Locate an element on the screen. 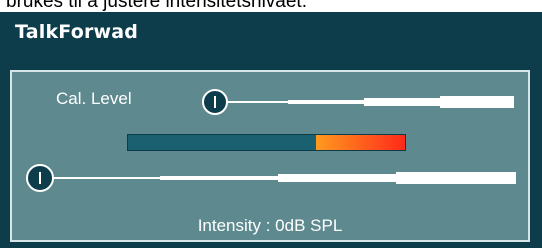 Image resolution: width=542 pixels, height=248 pixels. intensity-track-thick is located at coordinates (337, 178).